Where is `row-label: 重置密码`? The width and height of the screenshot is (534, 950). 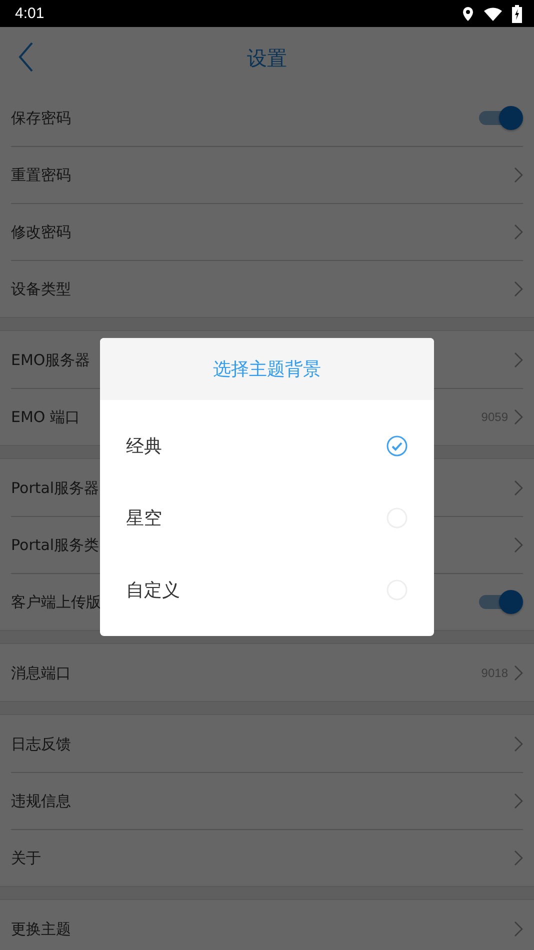
row-label: 重置密码 is located at coordinates (41, 175).